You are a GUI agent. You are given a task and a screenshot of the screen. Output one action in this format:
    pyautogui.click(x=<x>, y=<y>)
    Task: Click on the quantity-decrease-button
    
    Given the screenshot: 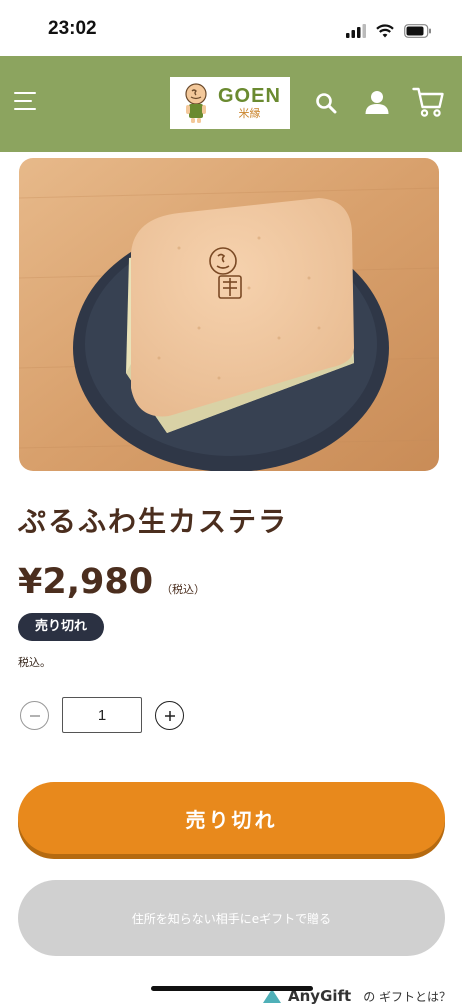 What is the action you would take?
    pyautogui.click(x=34, y=715)
    